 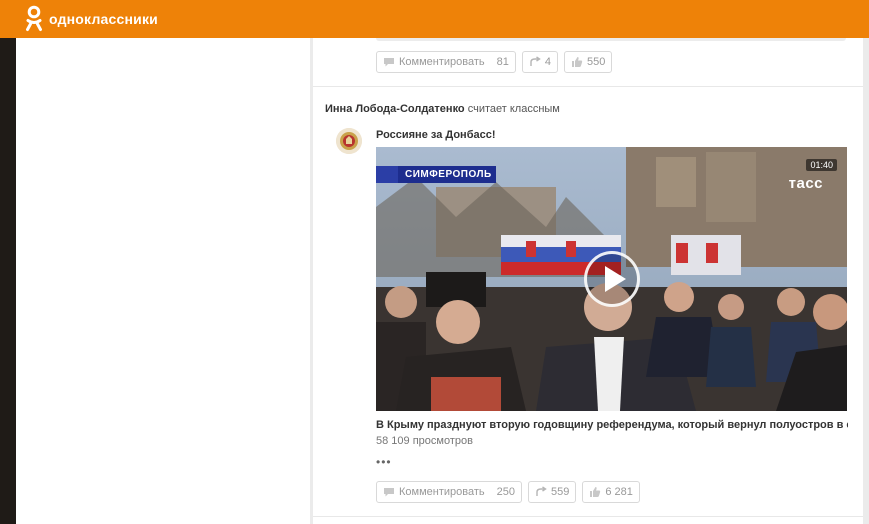 I want to click on share-count: 559, so click(x=560, y=492).